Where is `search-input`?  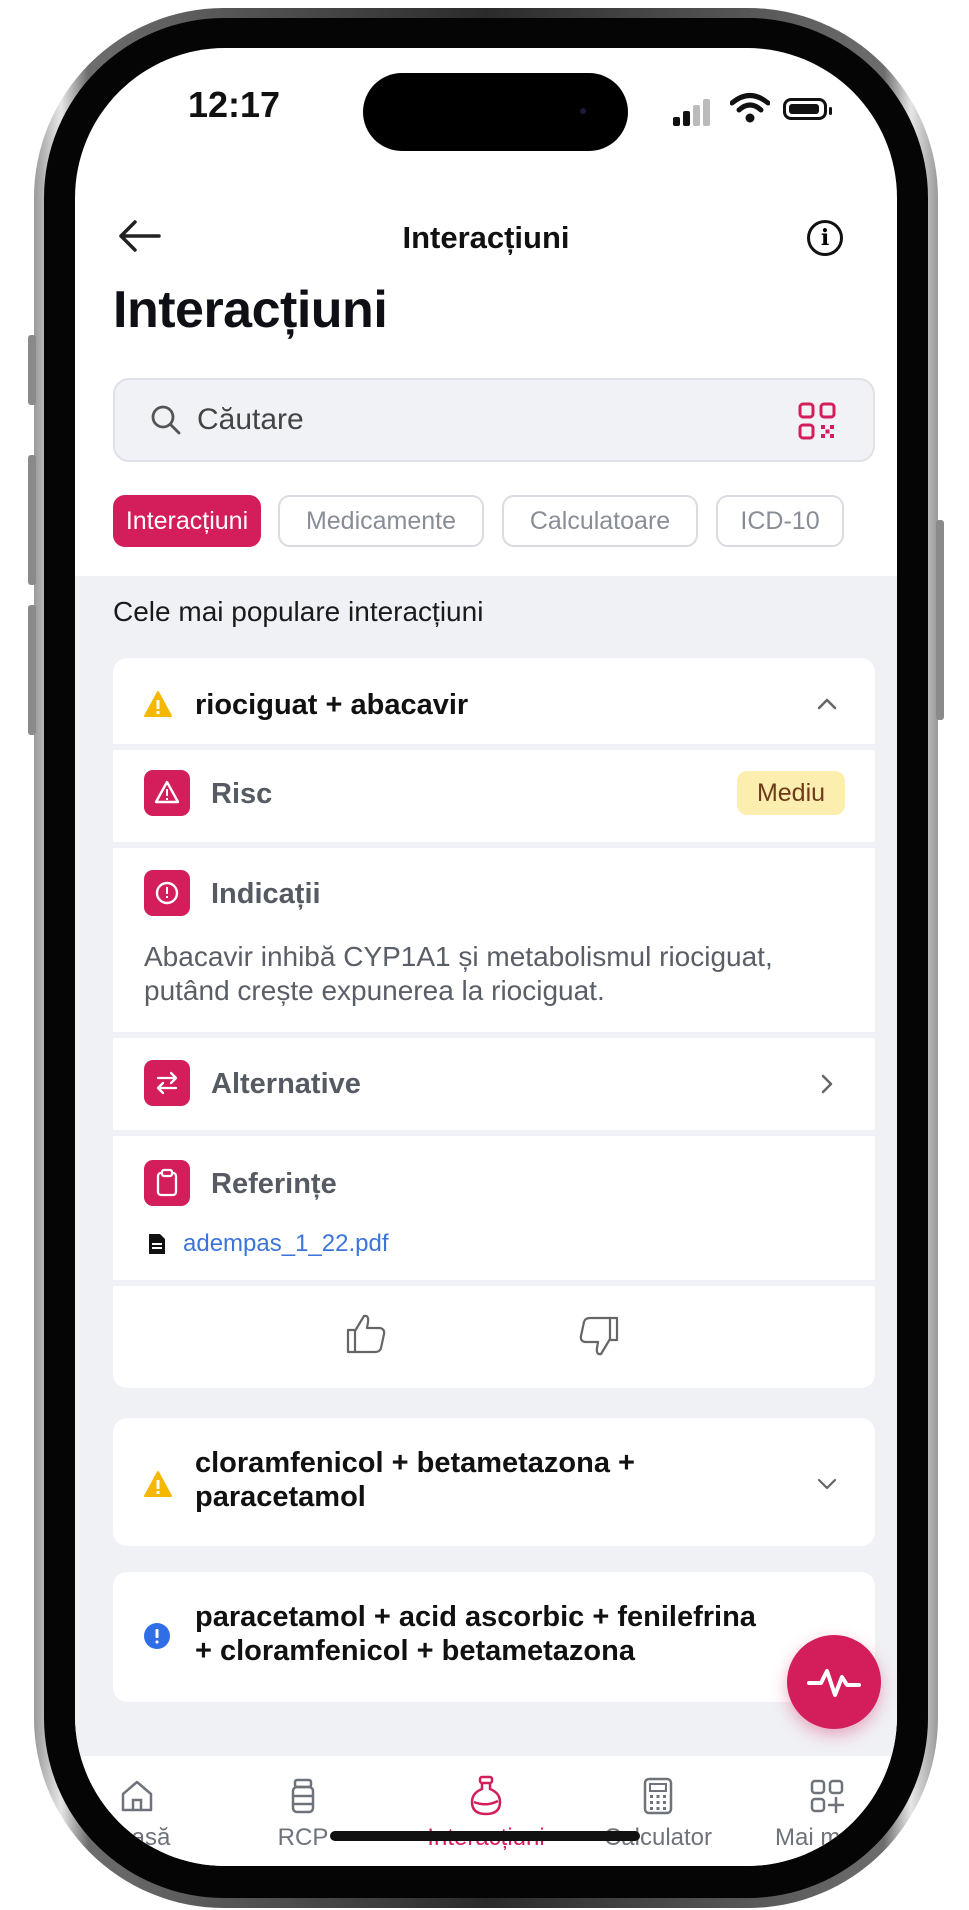
search-input is located at coordinates (477, 420).